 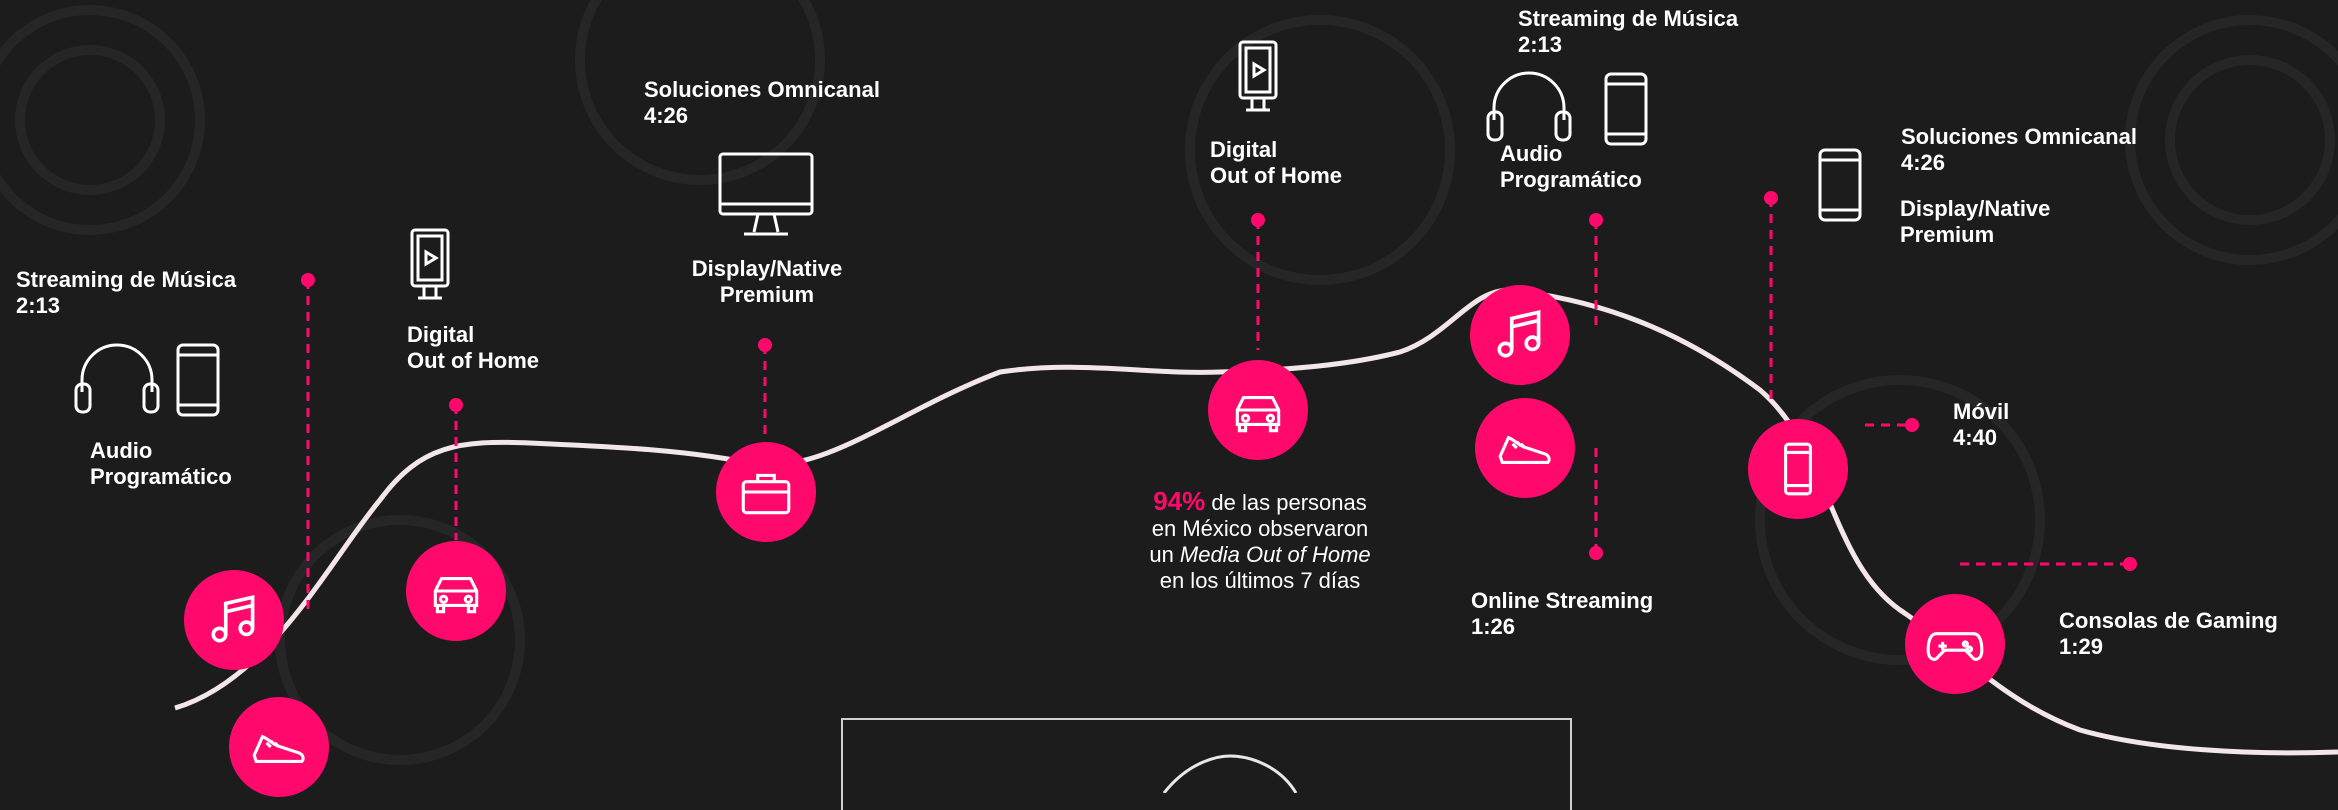 I want to click on label-digital-ooh-1: Digital Out of Home, so click(x=473, y=347).